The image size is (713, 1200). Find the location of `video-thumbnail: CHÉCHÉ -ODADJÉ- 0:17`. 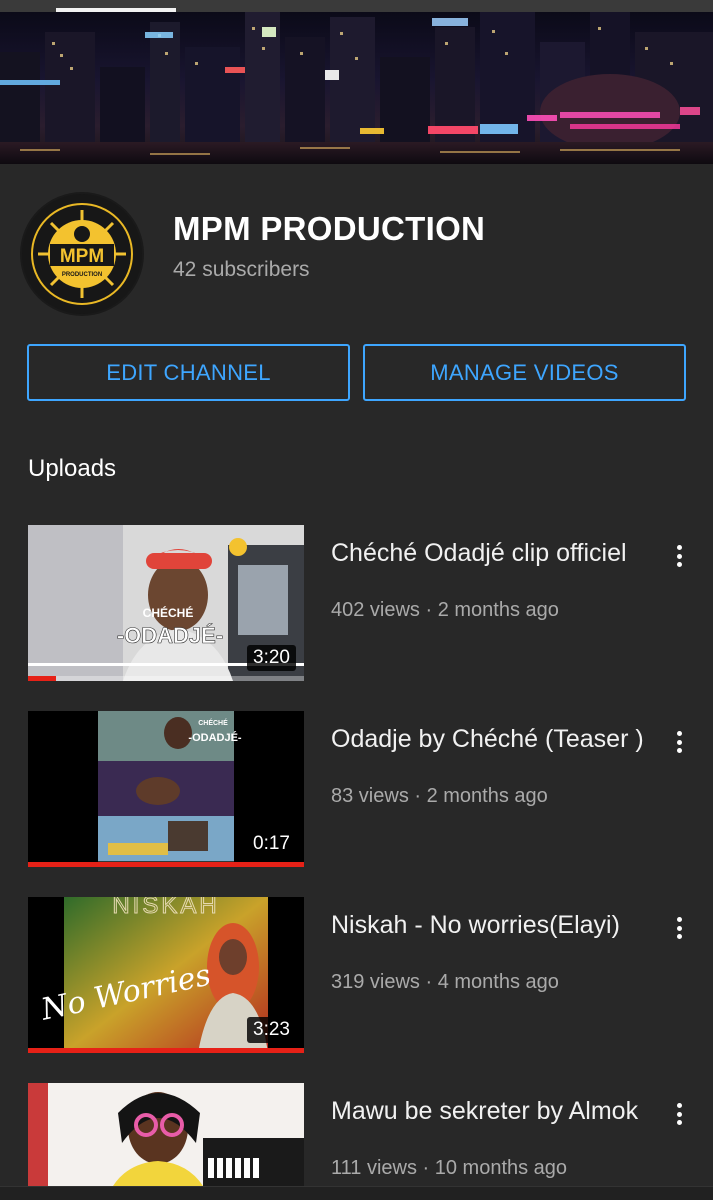

video-thumbnail: CHÉCHÉ -ODADJÉ- 0:17 is located at coordinates (166, 789).